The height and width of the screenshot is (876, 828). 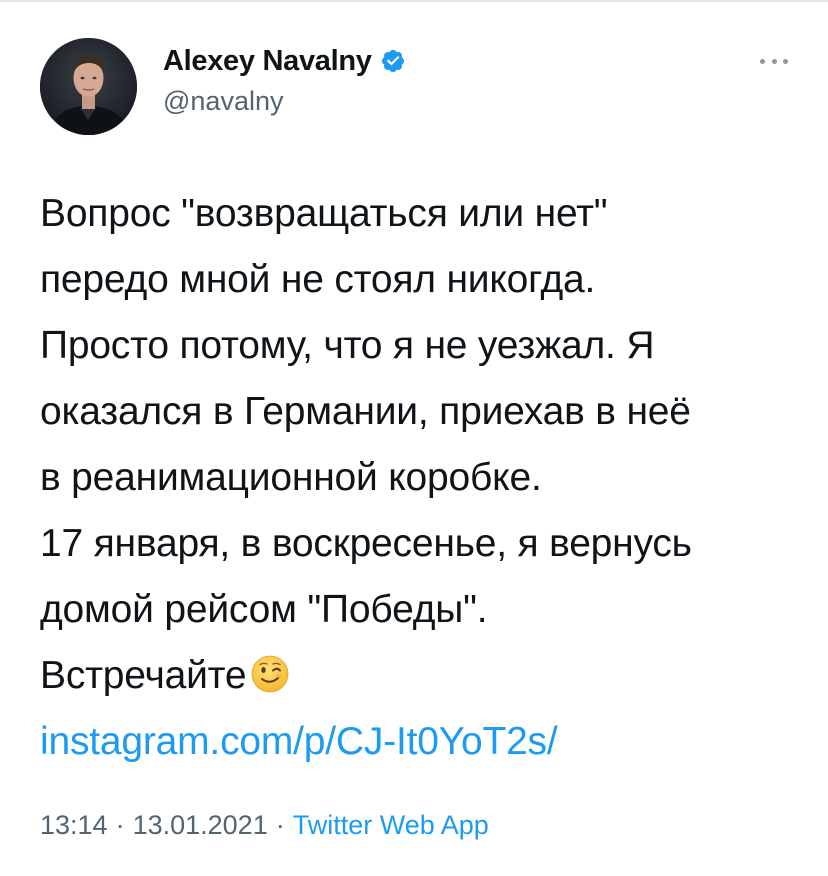 I want to click on tweet-line: передо мной не стоял никогда., so click(x=318, y=279).